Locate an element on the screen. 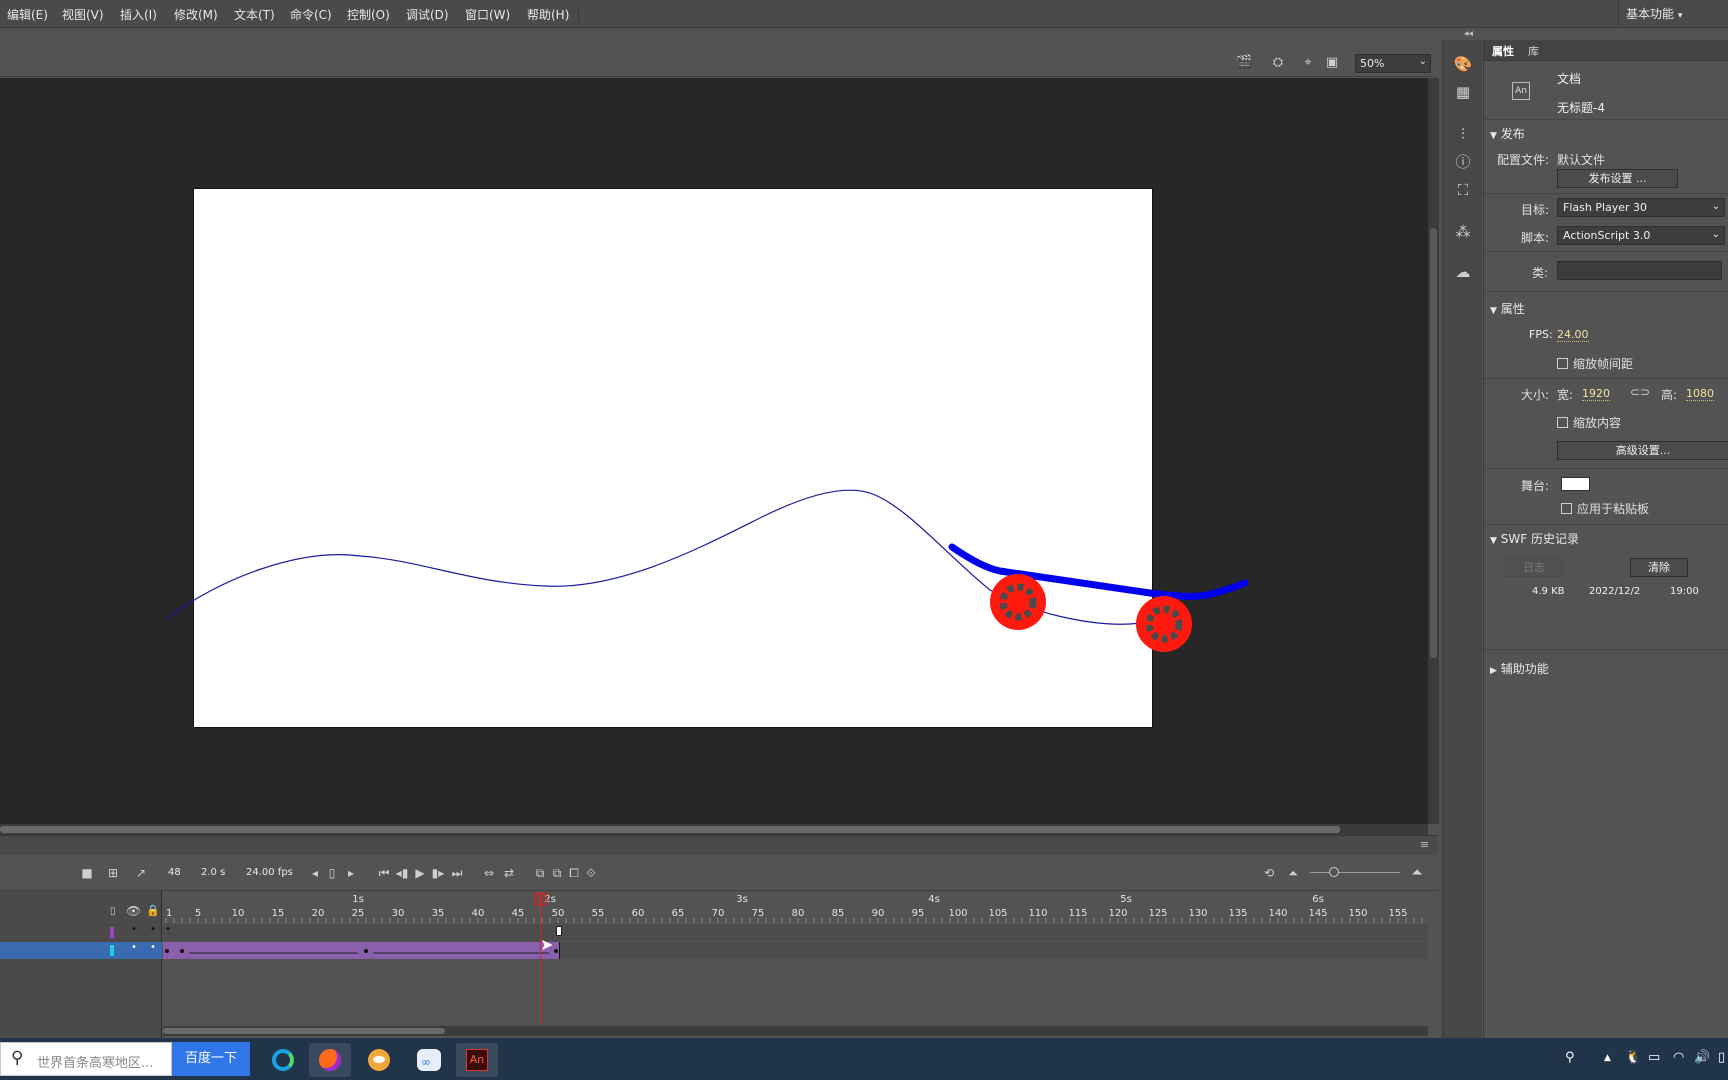 This screenshot has height=1080, width=1728. back-wheel is located at coordinates (1164, 624).